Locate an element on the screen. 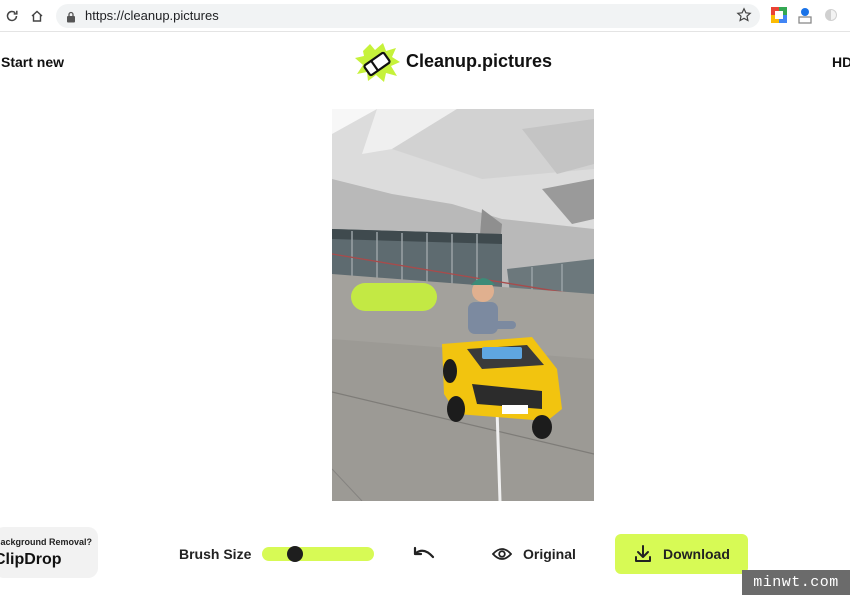 This screenshot has width=850, height=595. original-label: Original is located at coordinates (549, 554).